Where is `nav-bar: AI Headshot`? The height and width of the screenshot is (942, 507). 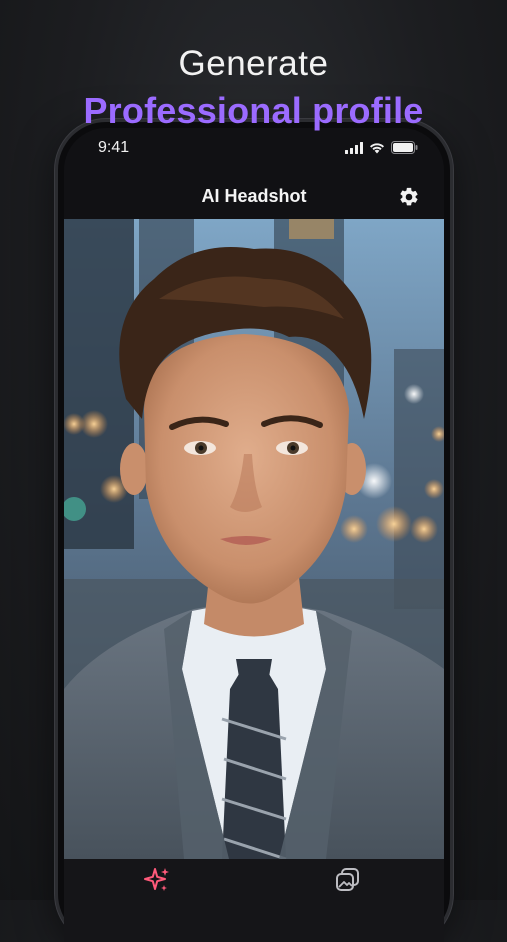
nav-bar: AI Headshot is located at coordinates (254, 198).